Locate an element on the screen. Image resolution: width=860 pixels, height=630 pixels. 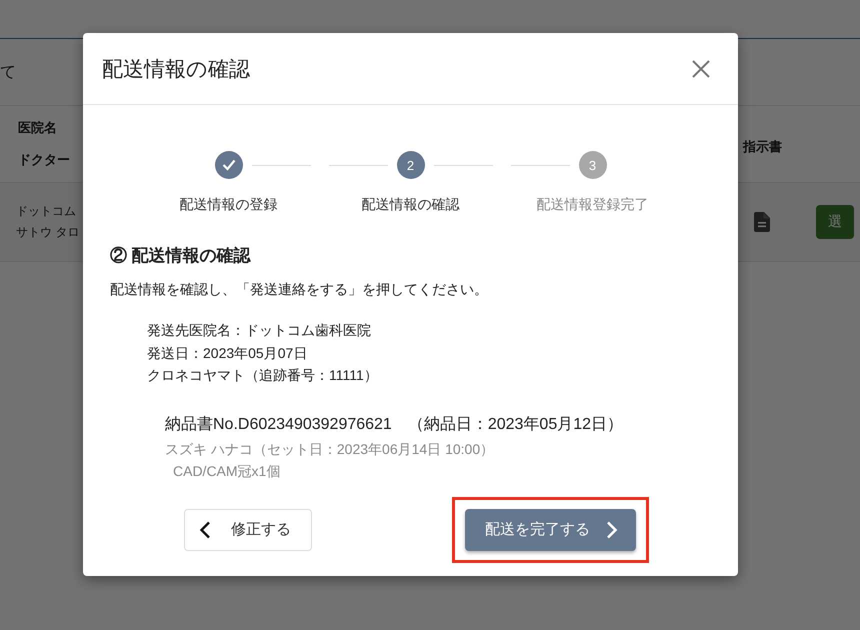
dialog-title: 配送情報の確認 is located at coordinates (176, 69).